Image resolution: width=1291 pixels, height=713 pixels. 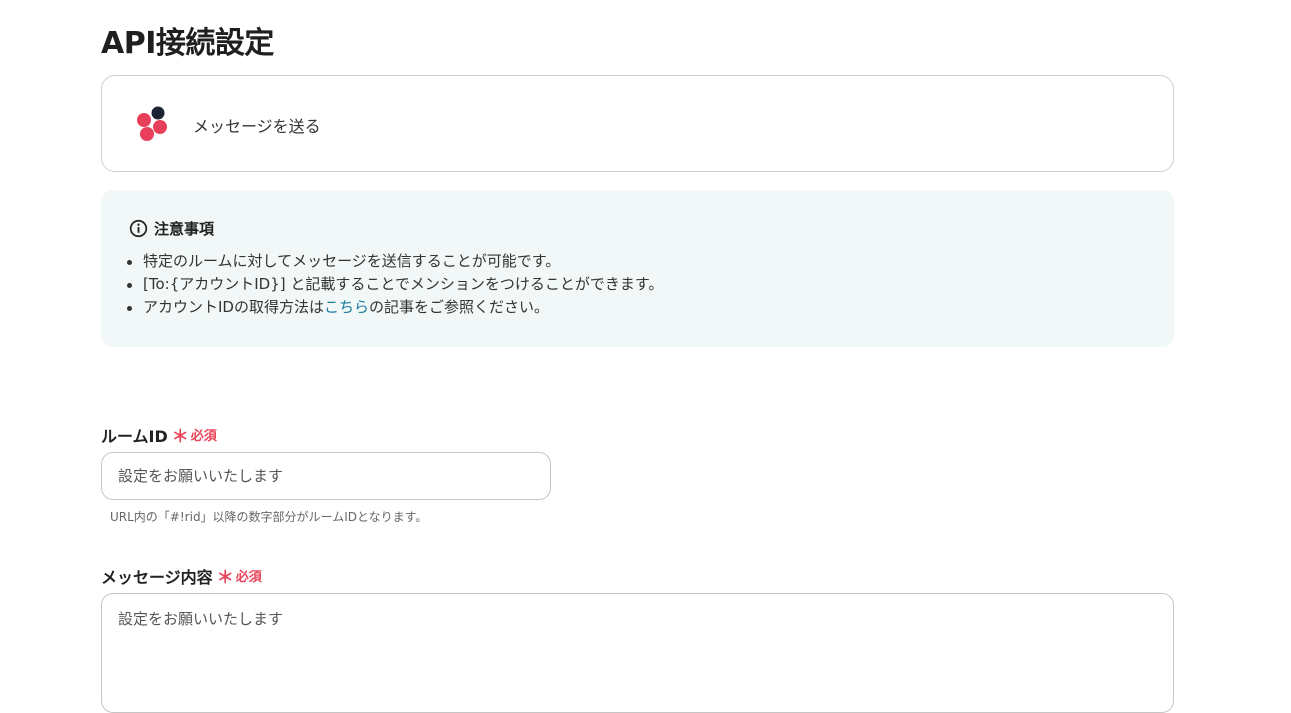 What do you see at coordinates (257, 126) in the screenshot?
I see `action-label: メッセージを送る` at bounding box center [257, 126].